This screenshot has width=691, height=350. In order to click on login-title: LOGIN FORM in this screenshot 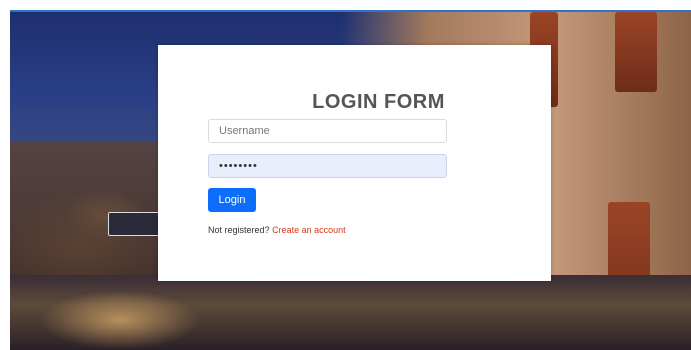, I will do `click(354, 102)`.